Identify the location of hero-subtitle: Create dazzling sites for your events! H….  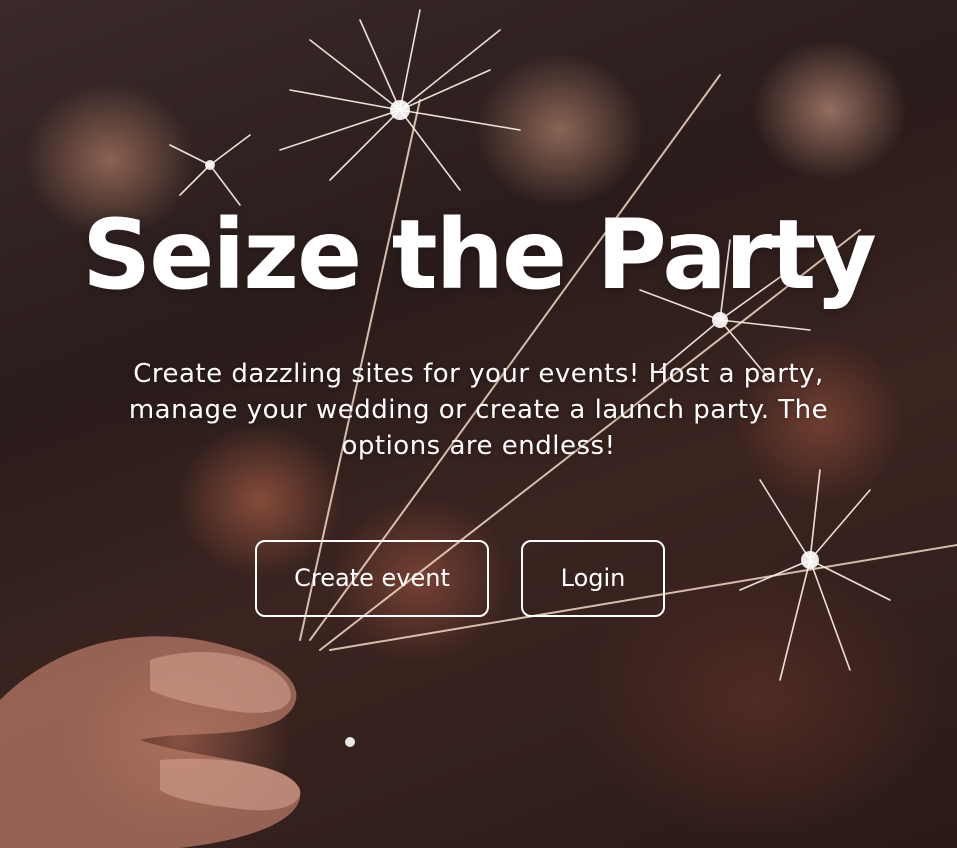
(478, 410).